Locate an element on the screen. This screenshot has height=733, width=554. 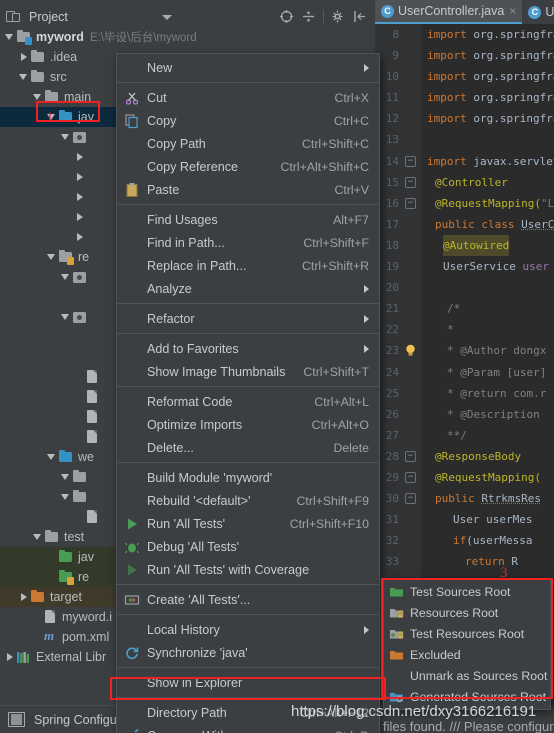
menu-item-refactor: Refactor is located at coordinates (248, 318).